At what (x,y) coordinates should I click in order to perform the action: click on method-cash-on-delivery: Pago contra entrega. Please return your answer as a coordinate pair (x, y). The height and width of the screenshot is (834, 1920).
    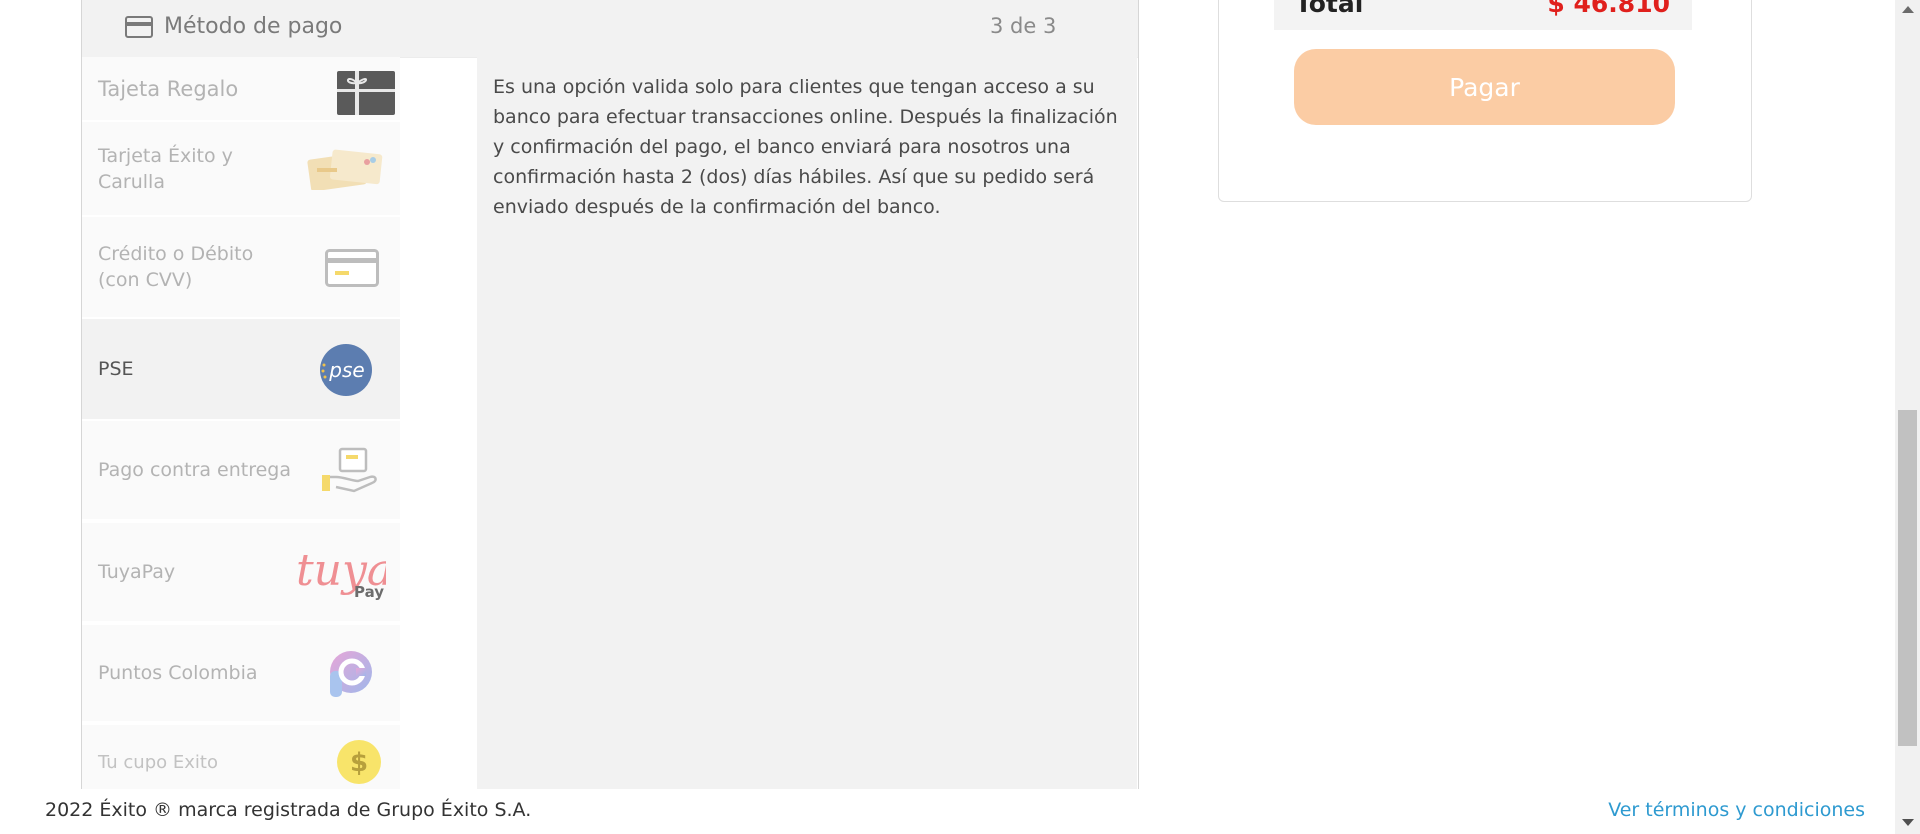
    Looking at the image, I should click on (241, 470).